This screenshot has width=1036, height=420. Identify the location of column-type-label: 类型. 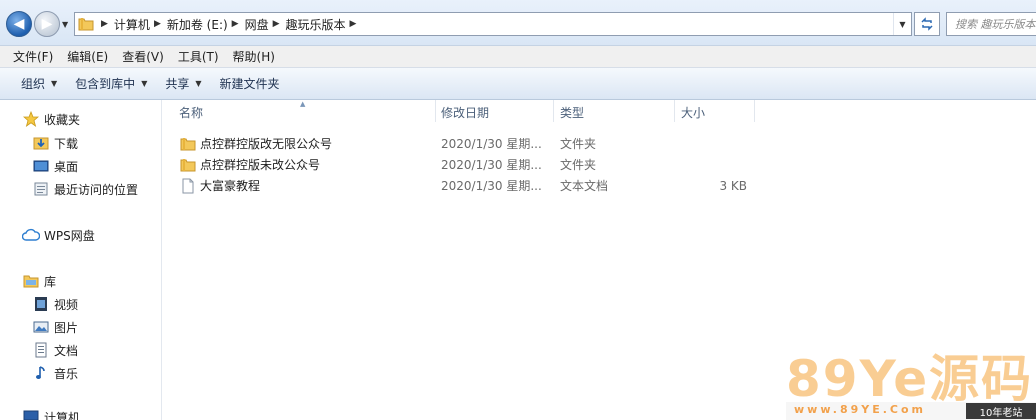
(572, 112).